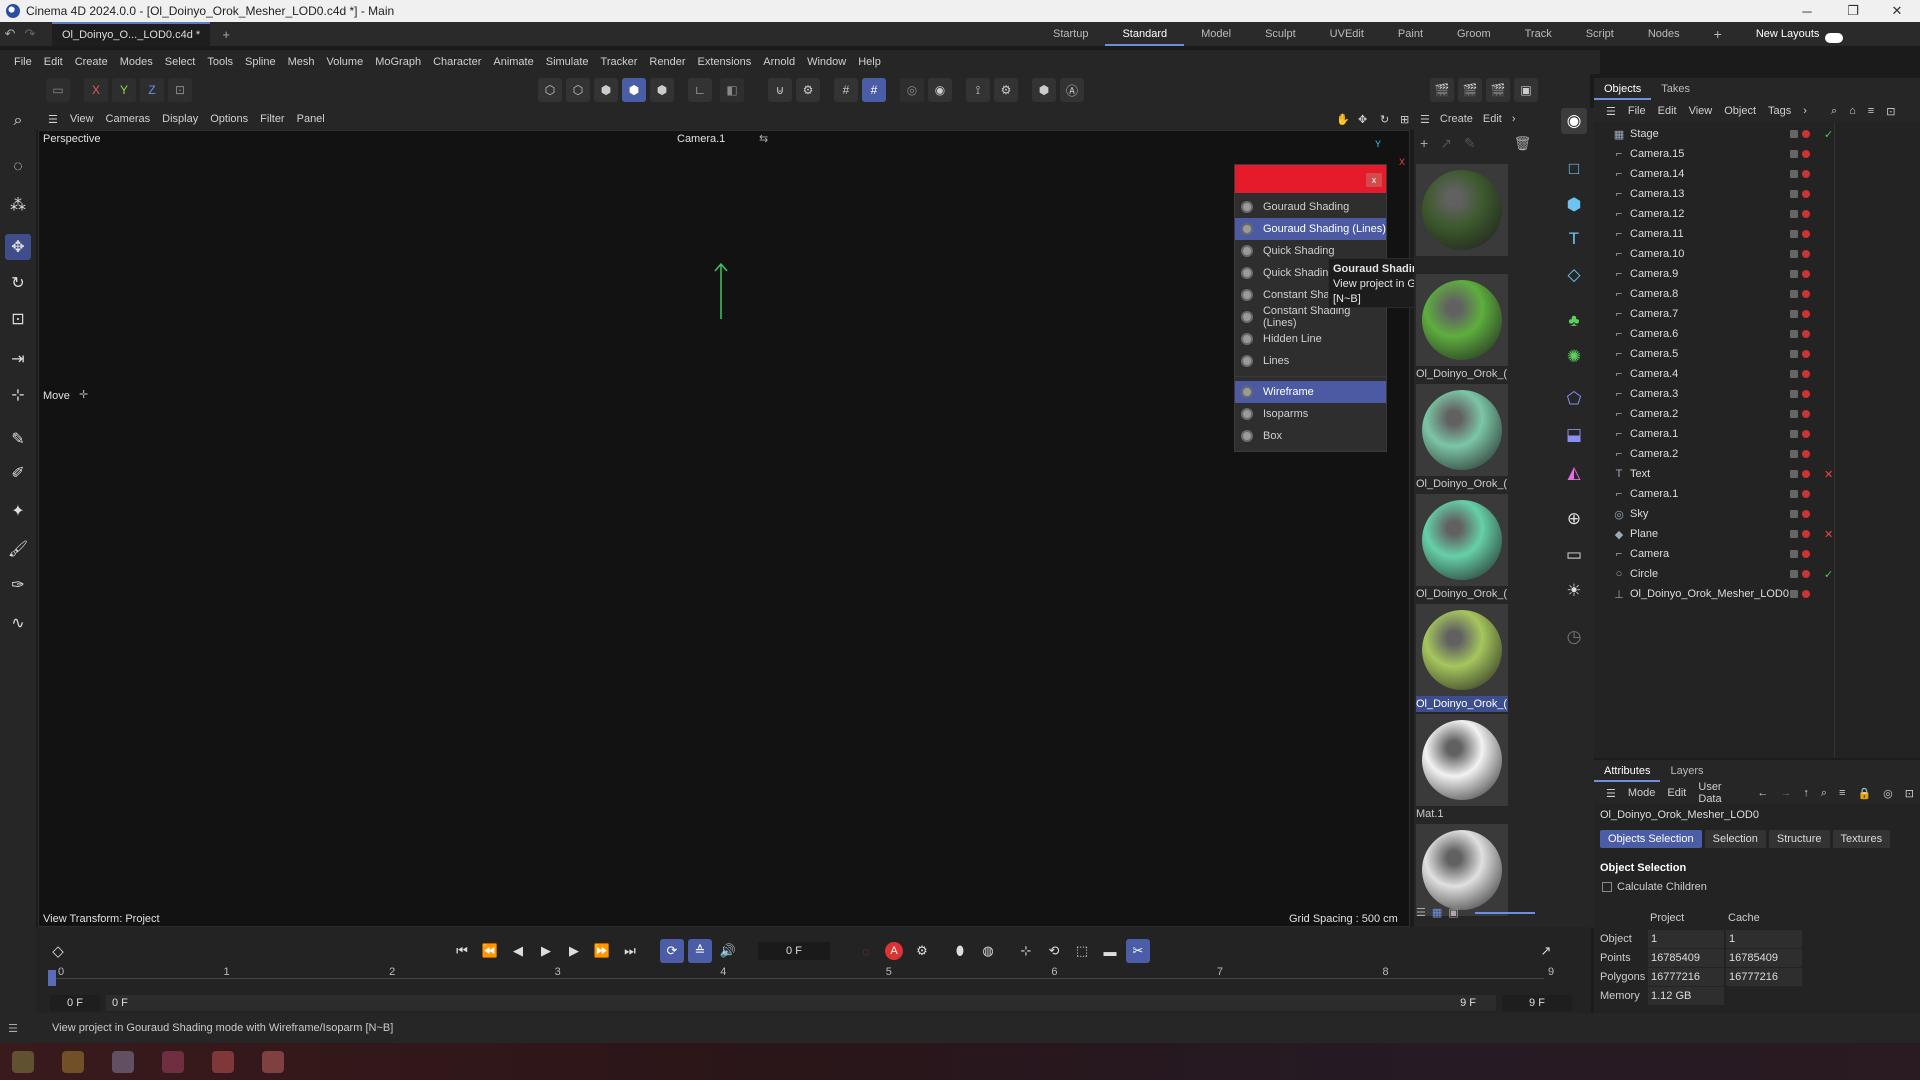  I want to click on object-row: ⌐ Camera.3, so click(1757, 394).